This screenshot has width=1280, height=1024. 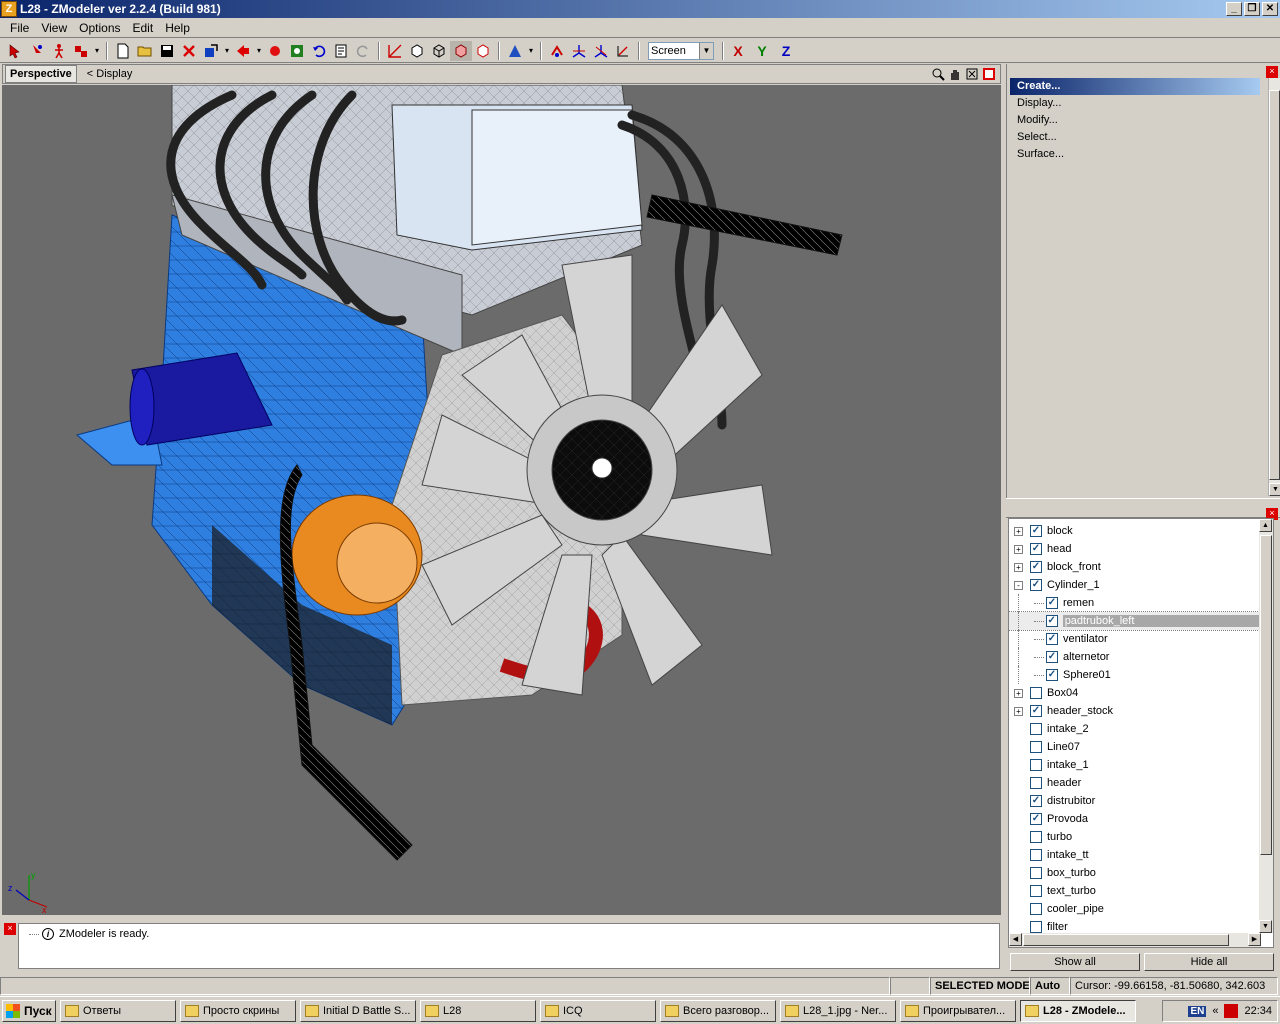 What do you see at coordinates (1135, 639) in the screenshot?
I see `tree-item: ✓ ventilator` at bounding box center [1135, 639].